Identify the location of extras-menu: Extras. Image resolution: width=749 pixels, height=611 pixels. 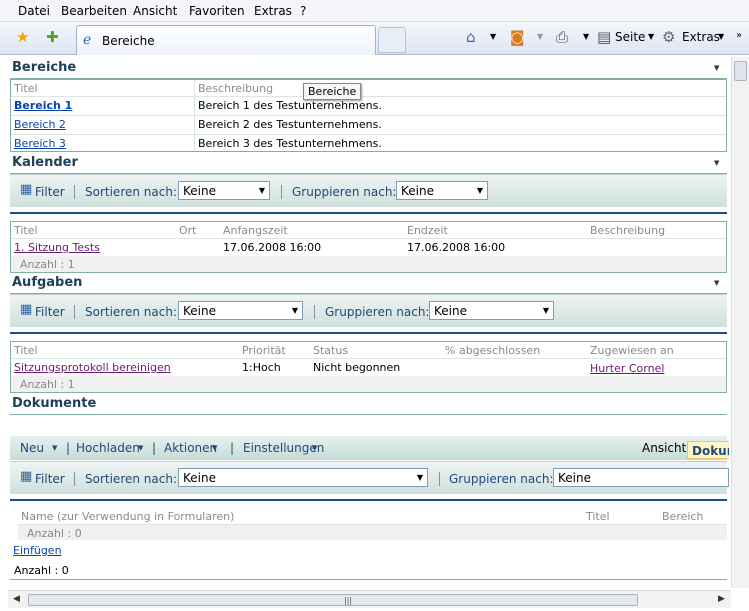
(701, 37).